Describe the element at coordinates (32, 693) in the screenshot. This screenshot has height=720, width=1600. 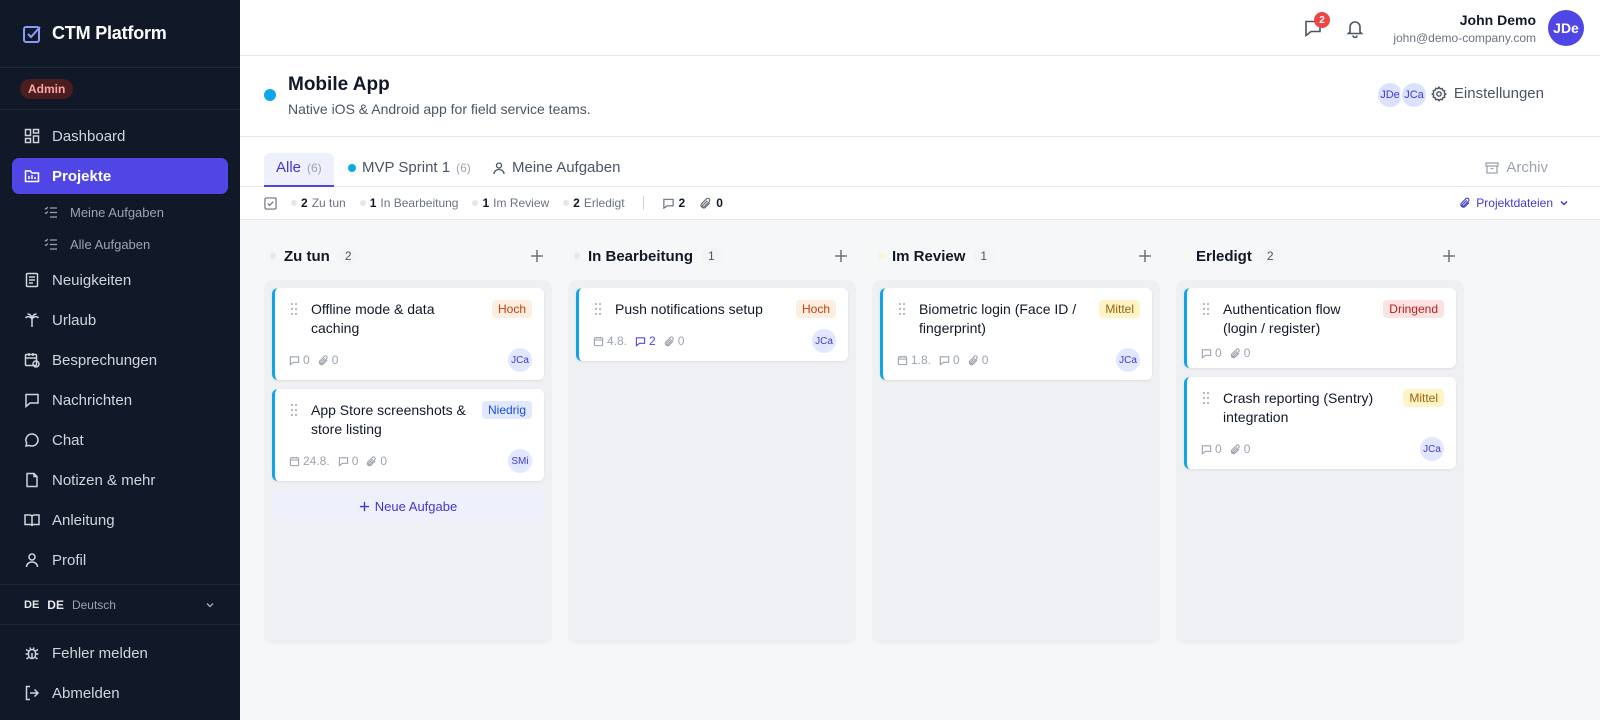
I see `logout-icon` at that location.